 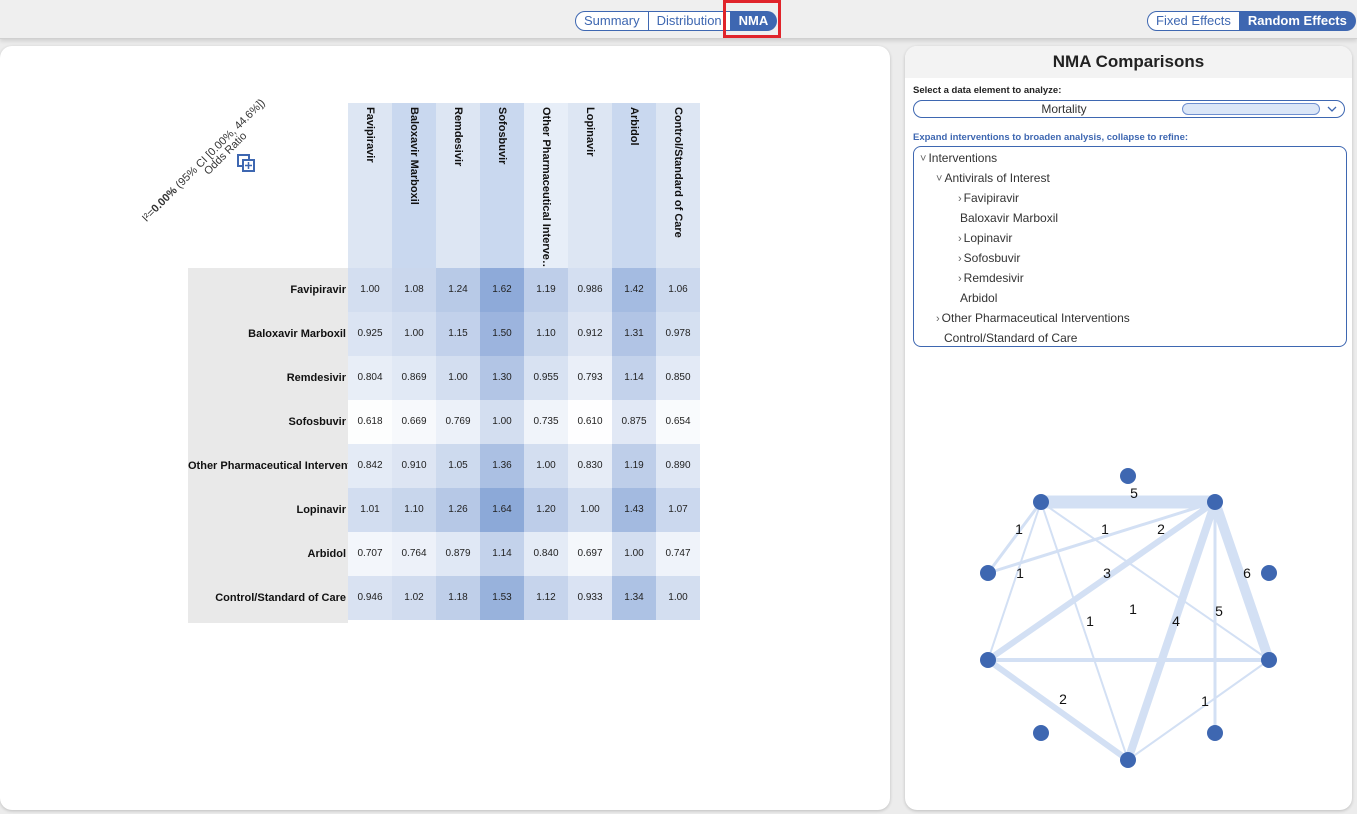 What do you see at coordinates (458, 510) in the screenshot?
I see `league-cell: 1.26` at bounding box center [458, 510].